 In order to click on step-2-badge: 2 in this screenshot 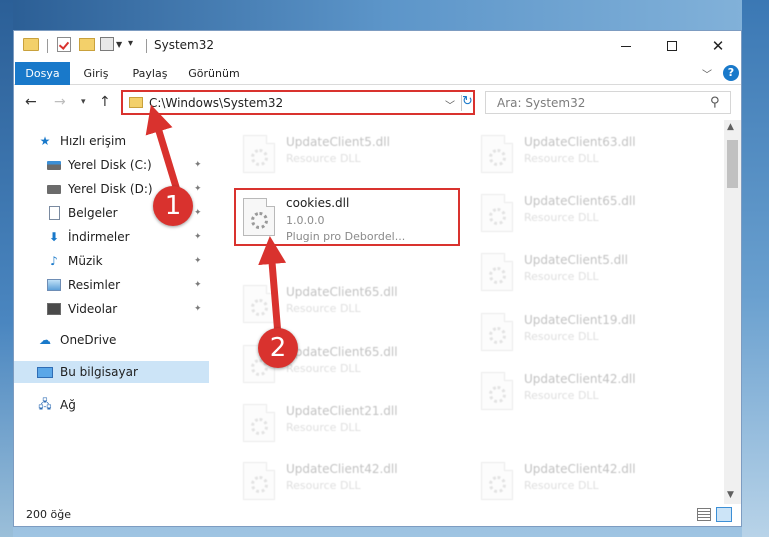, I will do `click(278, 348)`.